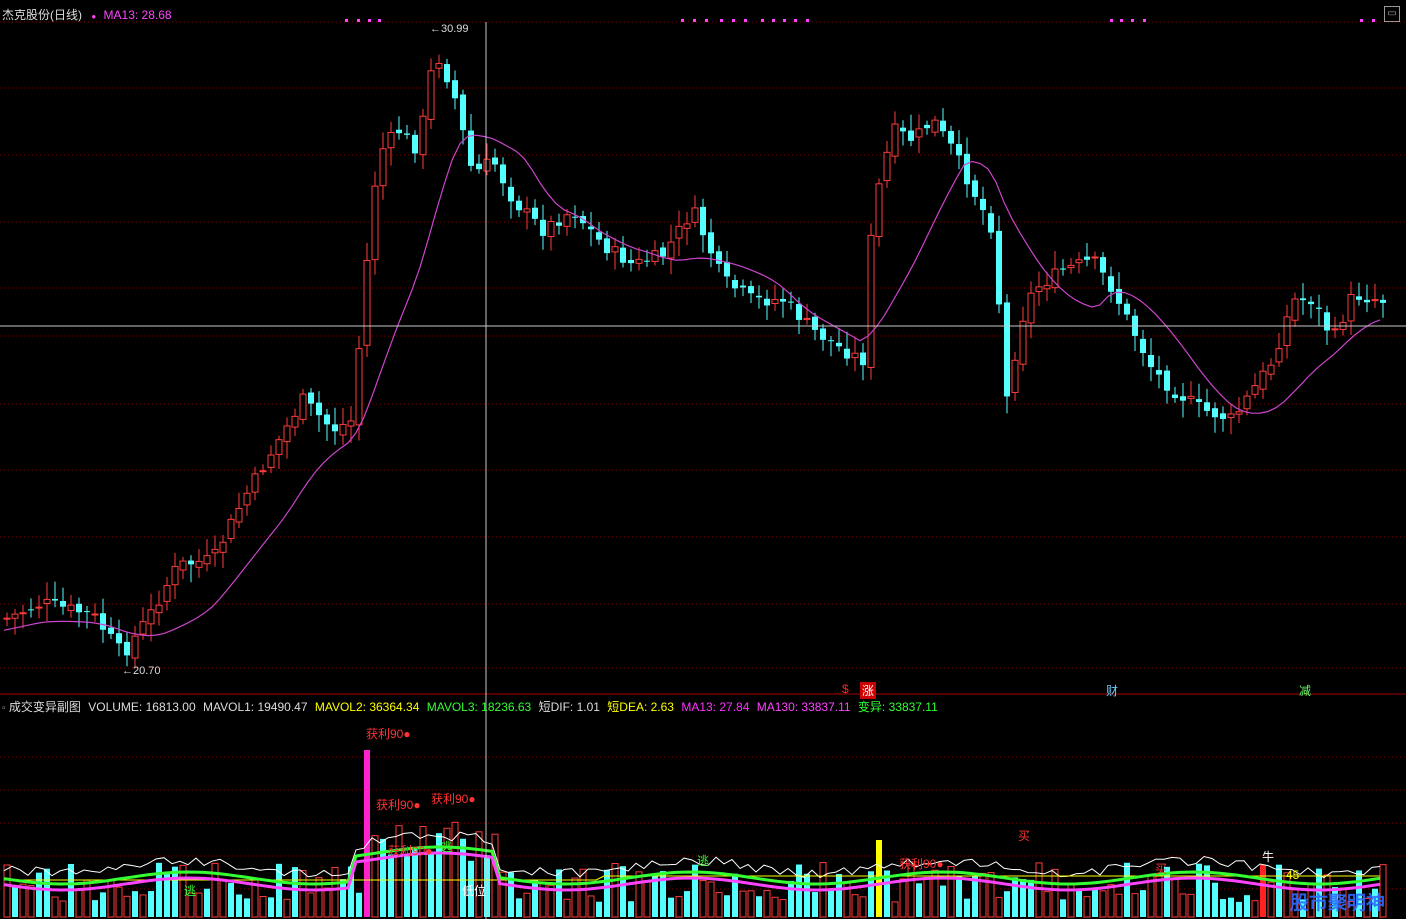  What do you see at coordinates (868, 690) in the screenshot?
I see `badge-zhang: 涨` at bounding box center [868, 690].